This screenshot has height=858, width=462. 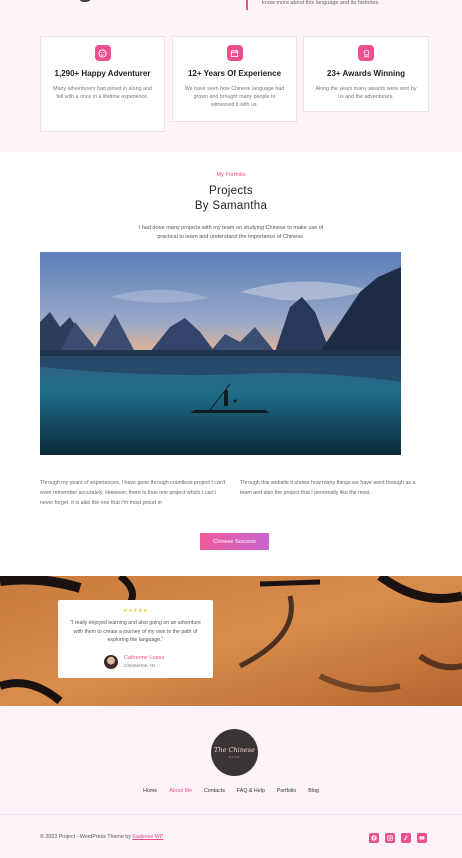 I want to click on stat-title: 23+ Awards Winning, so click(x=366, y=73).